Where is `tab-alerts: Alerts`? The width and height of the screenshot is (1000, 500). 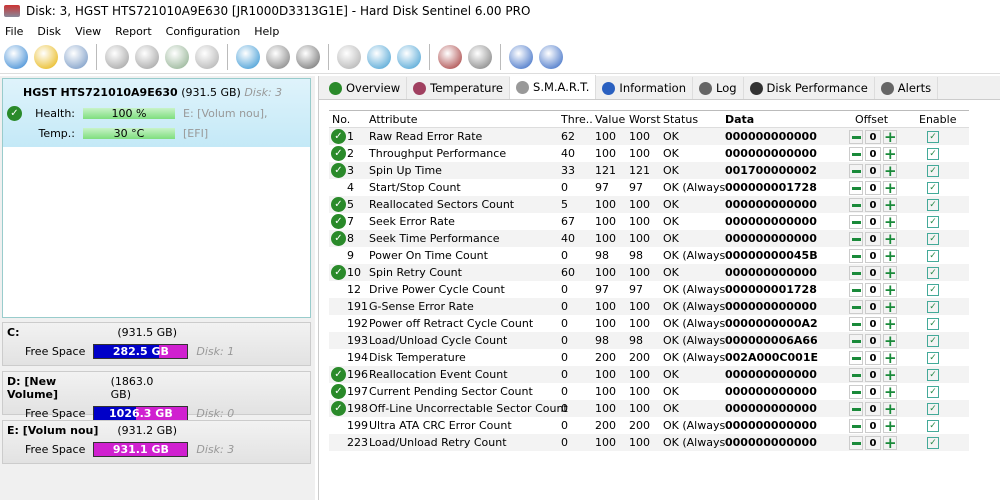 tab-alerts: Alerts is located at coordinates (907, 88).